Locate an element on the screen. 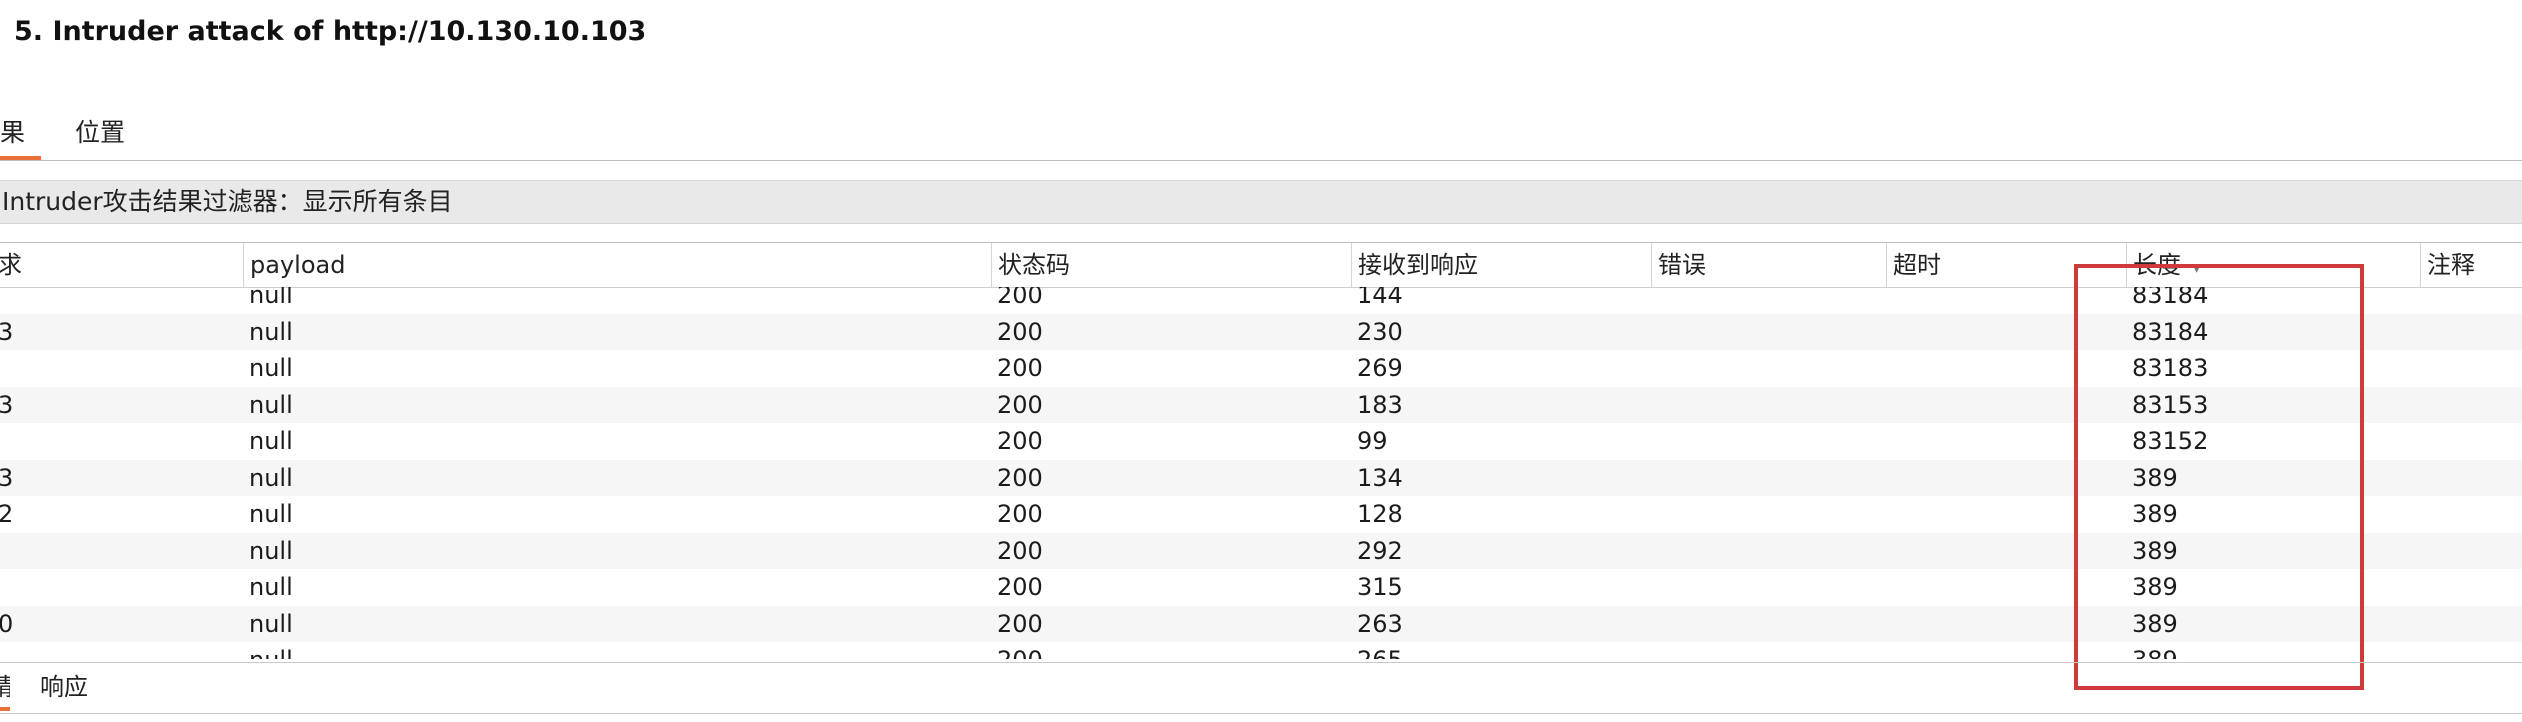 This screenshot has width=2522, height=722. table-row: null200265 389 is located at coordinates (1261, 650).